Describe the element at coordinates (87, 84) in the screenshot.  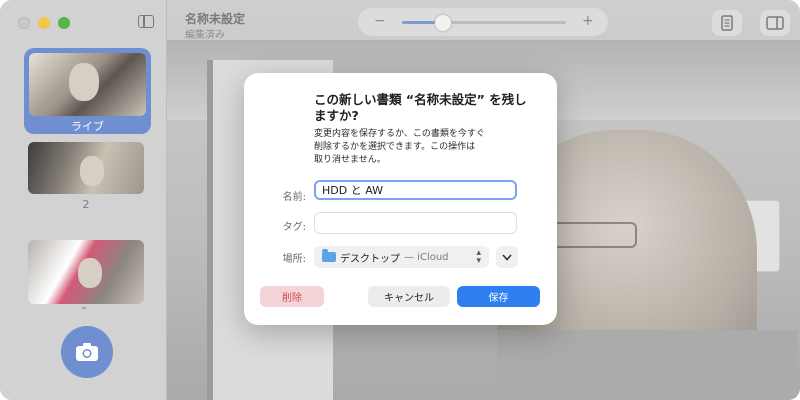
I see `live-thumbnail` at that location.